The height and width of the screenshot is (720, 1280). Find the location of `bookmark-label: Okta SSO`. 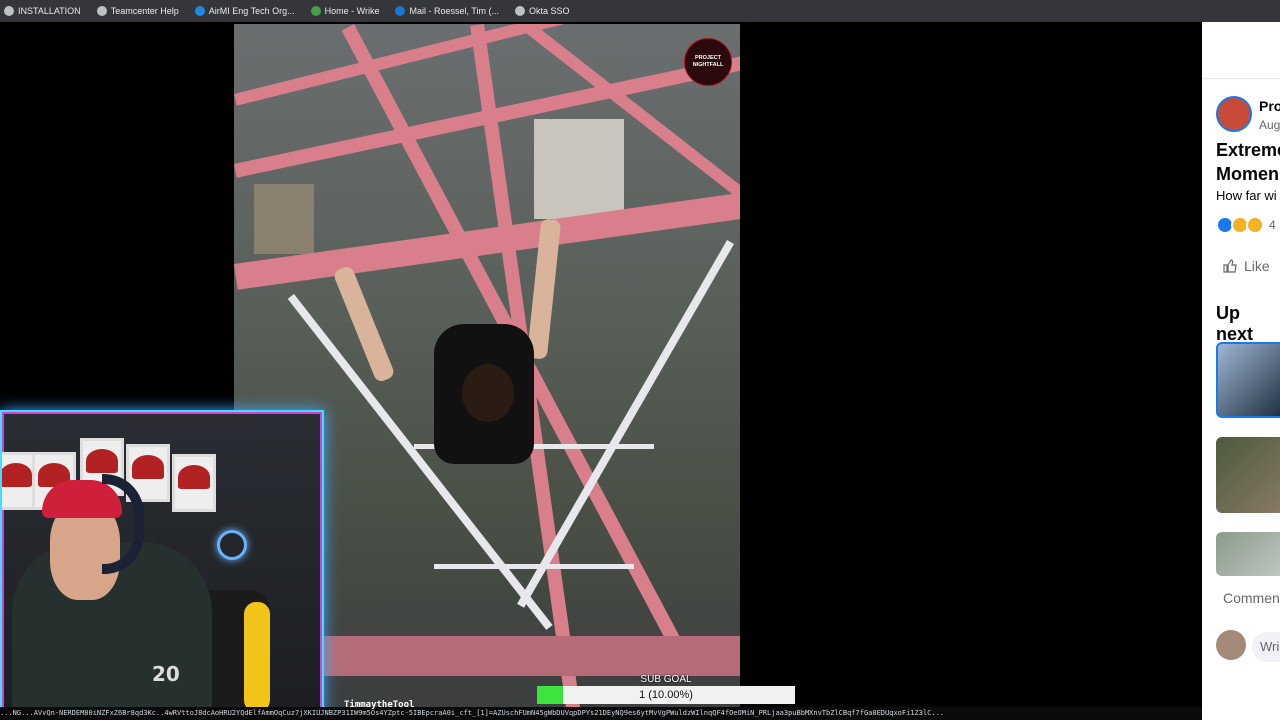

bookmark-label: Okta SSO is located at coordinates (549, 11).